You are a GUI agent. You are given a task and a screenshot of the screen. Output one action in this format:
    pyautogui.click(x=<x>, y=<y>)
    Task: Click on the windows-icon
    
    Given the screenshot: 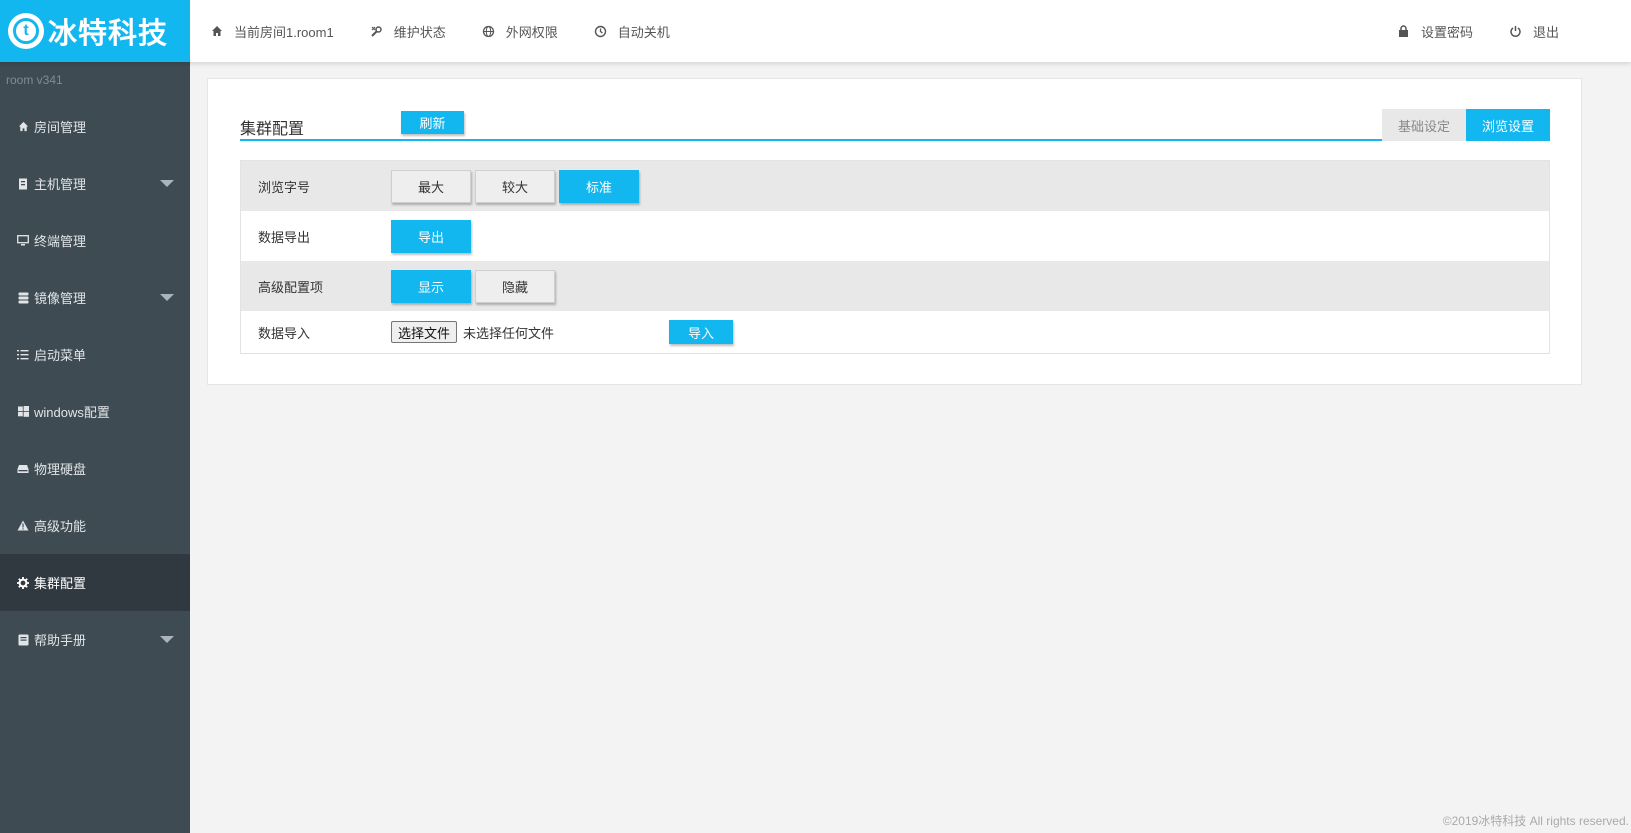 What is the action you would take?
    pyautogui.click(x=23, y=412)
    